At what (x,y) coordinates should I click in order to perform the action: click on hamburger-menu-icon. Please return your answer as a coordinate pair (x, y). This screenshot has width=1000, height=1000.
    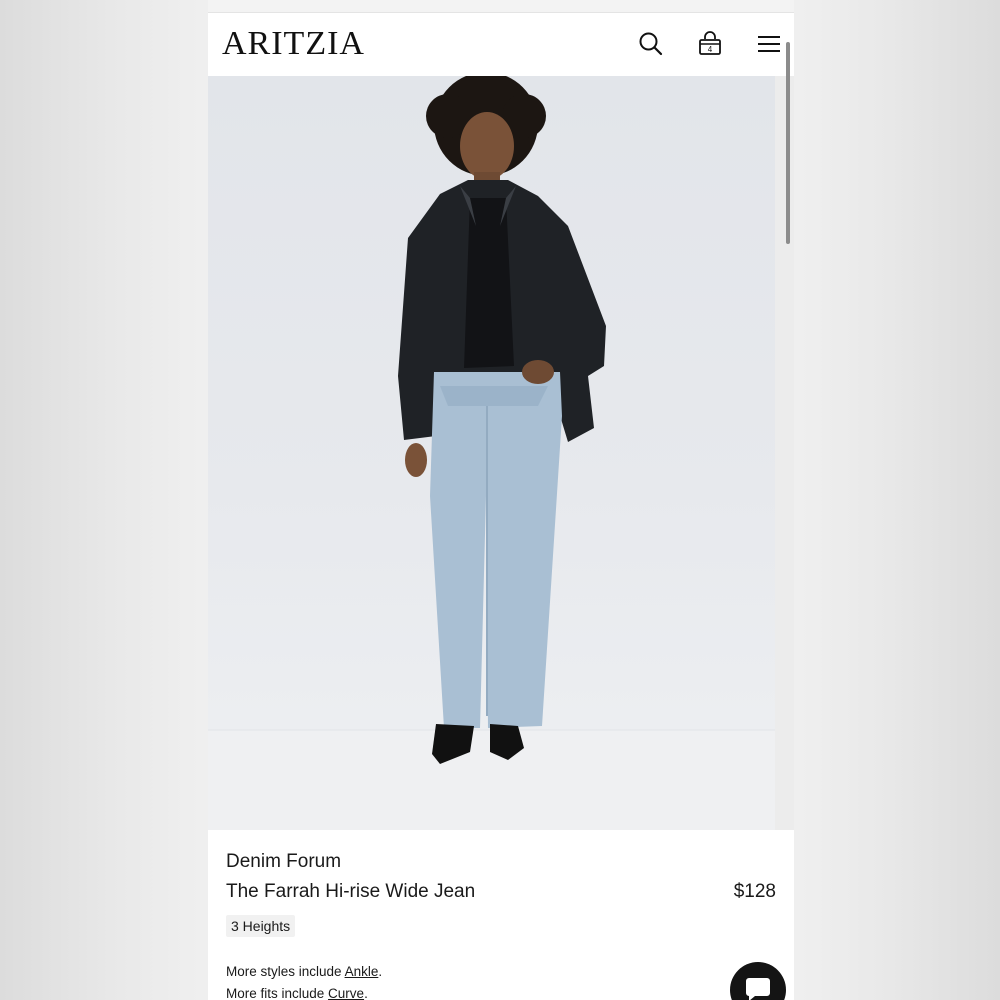
    Looking at the image, I should click on (769, 44).